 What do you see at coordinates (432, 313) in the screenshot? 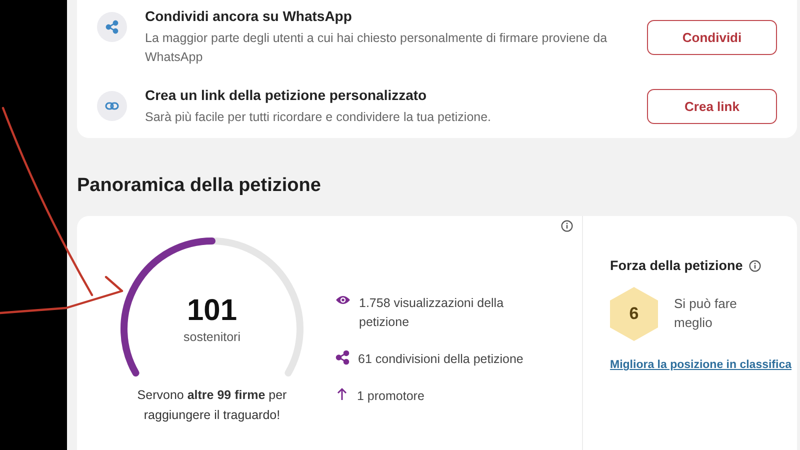
I see `stat-text: 1.758 visualizzazioni della petizione` at bounding box center [432, 313].